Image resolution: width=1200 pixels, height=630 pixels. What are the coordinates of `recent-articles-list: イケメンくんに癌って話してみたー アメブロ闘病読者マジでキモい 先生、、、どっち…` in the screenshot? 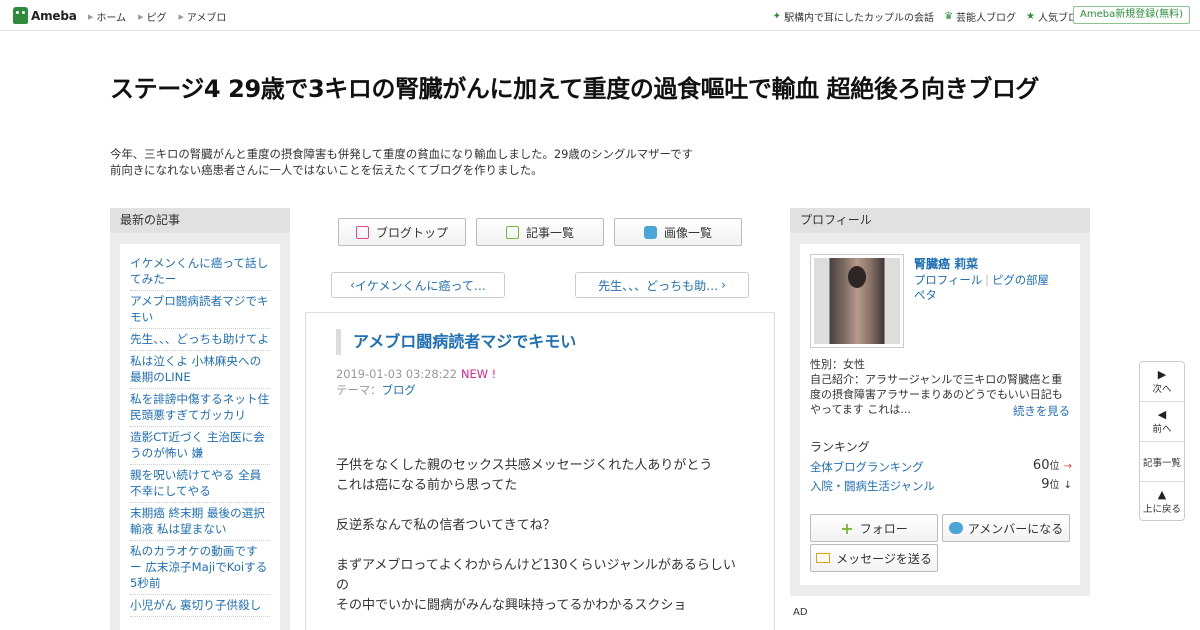 It's located at (200, 435).